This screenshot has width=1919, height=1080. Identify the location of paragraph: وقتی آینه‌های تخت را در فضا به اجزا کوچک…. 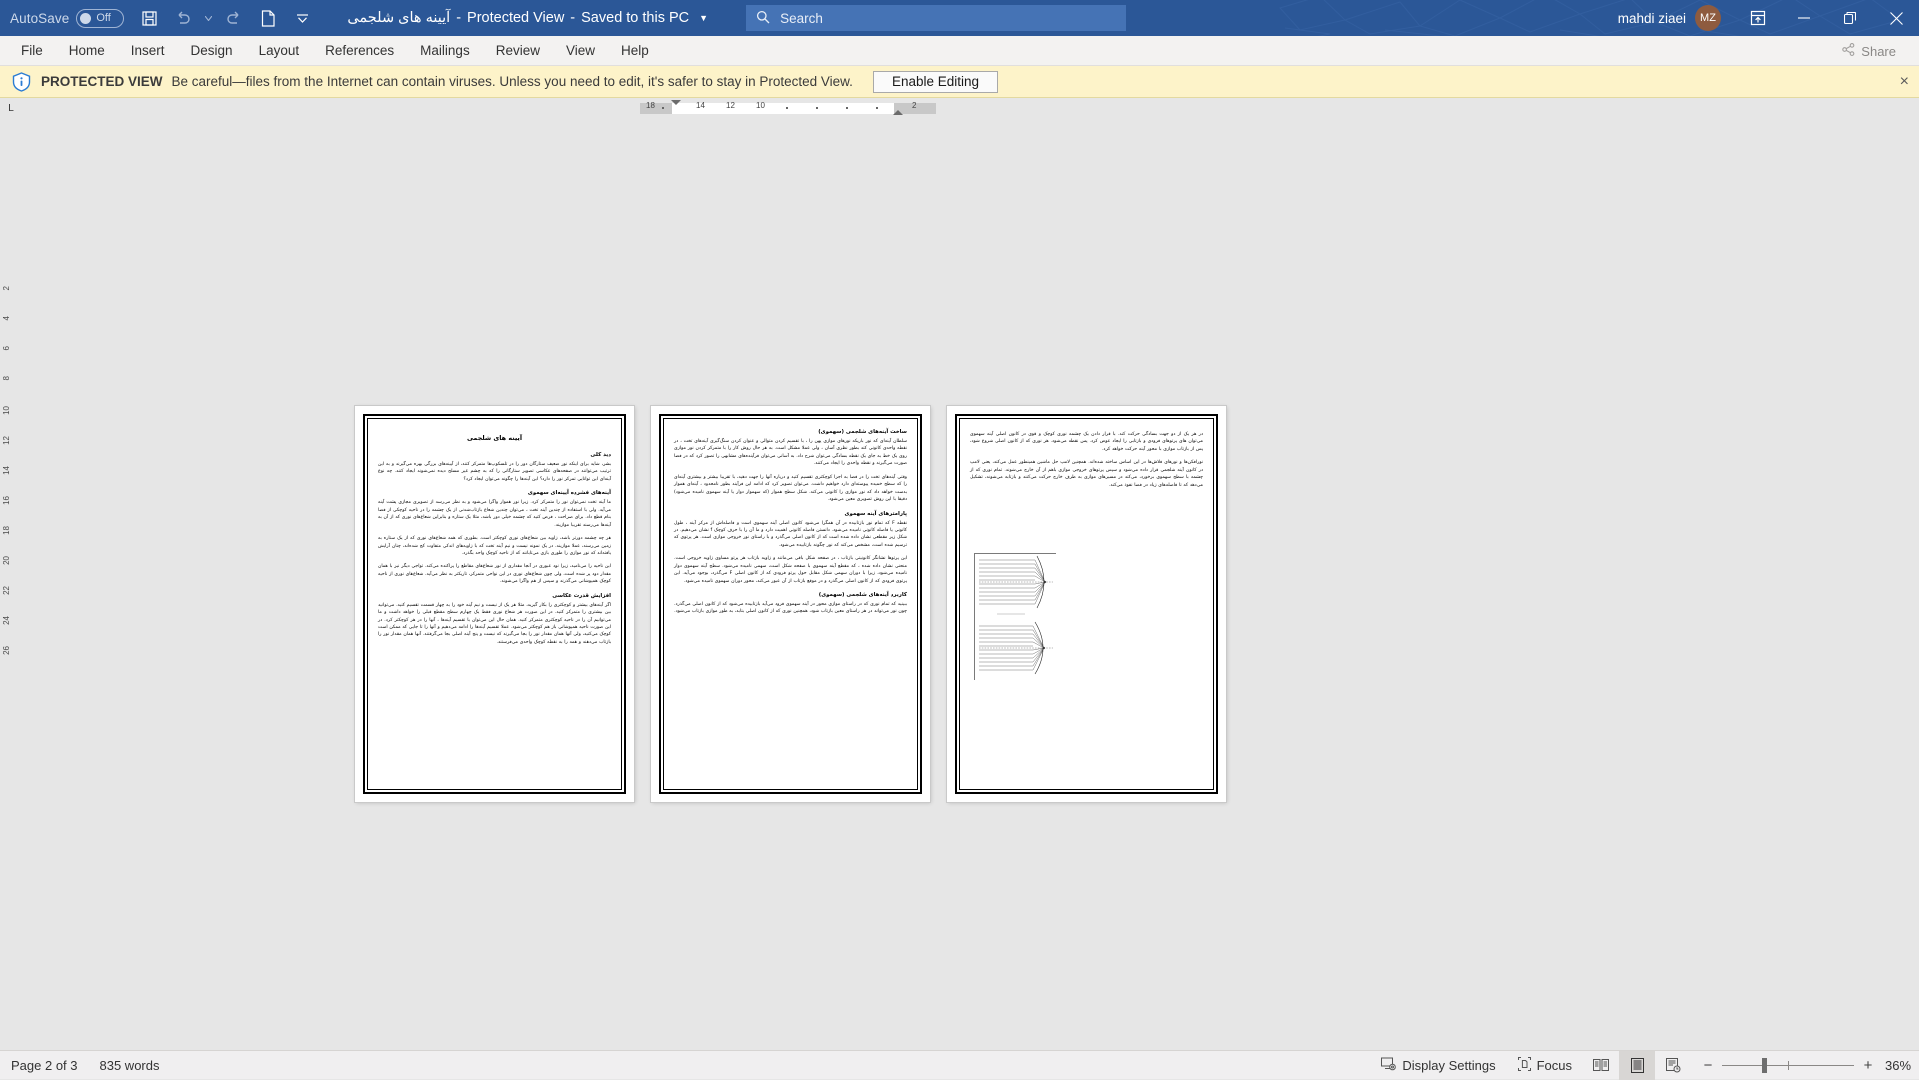
(790, 489).